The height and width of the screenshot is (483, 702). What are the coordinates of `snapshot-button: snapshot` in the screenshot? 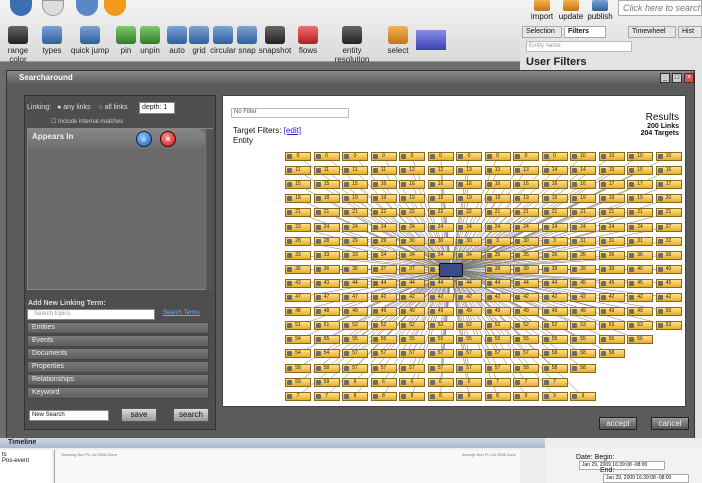 It's located at (275, 40).